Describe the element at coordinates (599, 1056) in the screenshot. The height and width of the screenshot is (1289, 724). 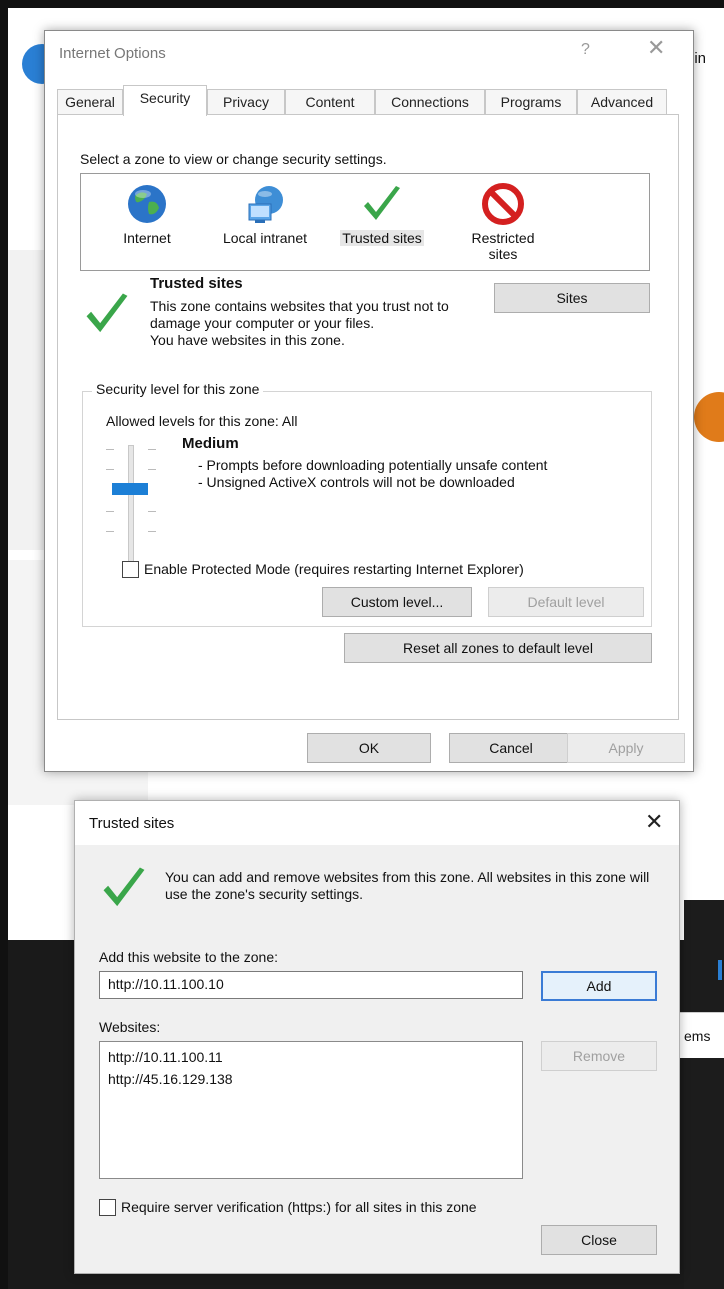
I see `remove-button: Remove` at that location.